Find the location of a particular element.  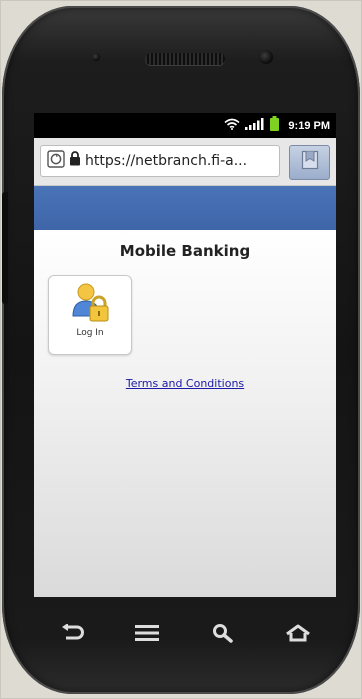

wifi-icon is located at coordinates (232, 126).